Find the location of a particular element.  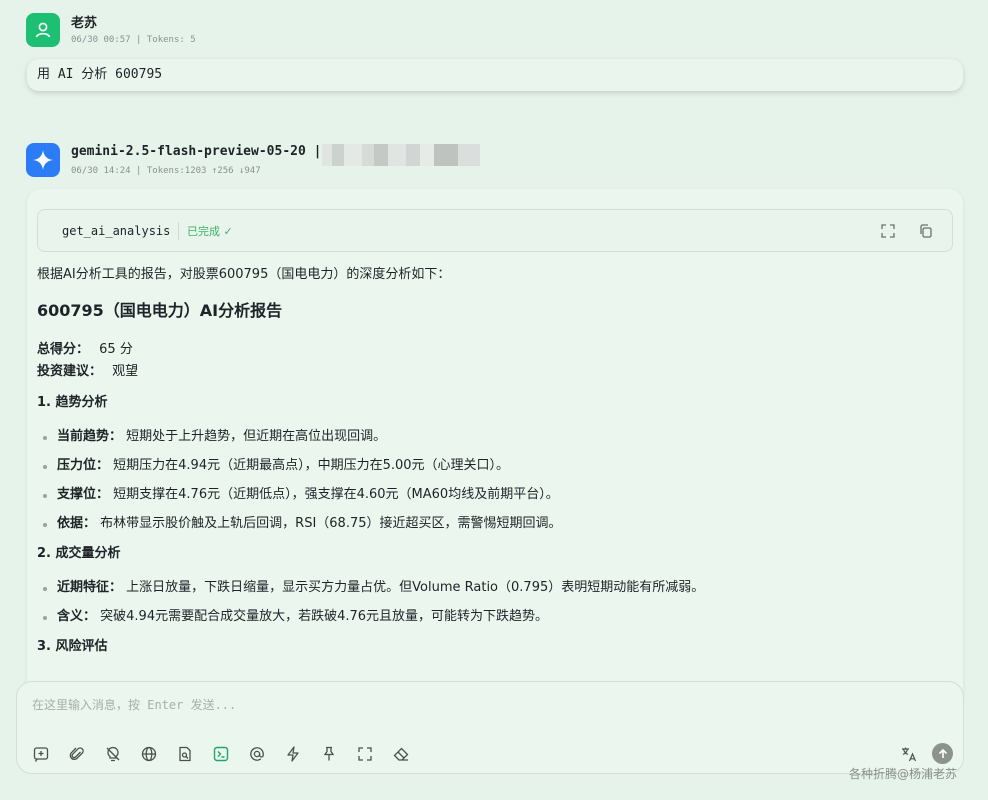

user-message-bubble: 用 AI 分析 600795 is located at coordinates (495, 75).